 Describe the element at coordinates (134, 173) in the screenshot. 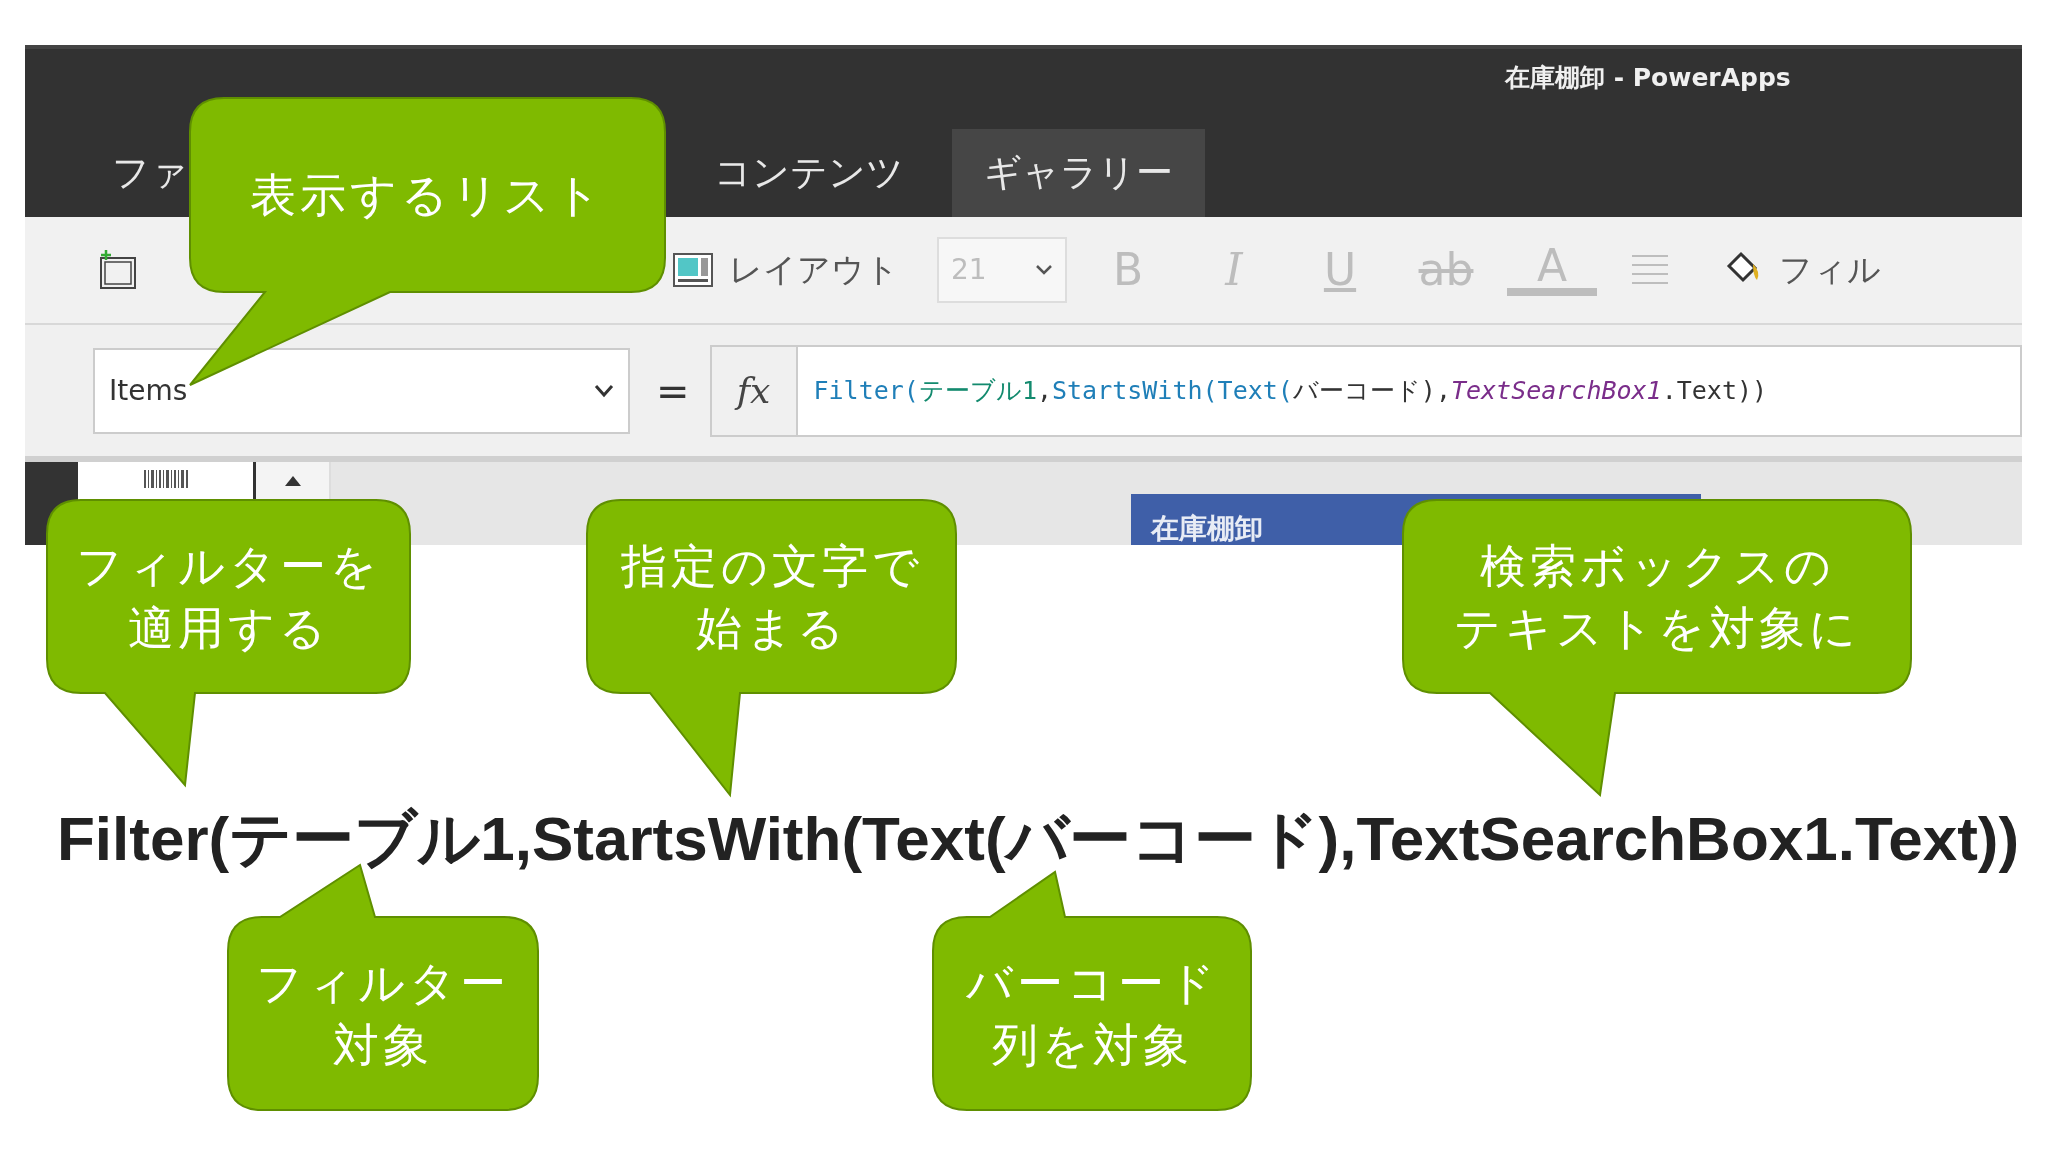

I see `ribbon-tab: ファ` at that location.